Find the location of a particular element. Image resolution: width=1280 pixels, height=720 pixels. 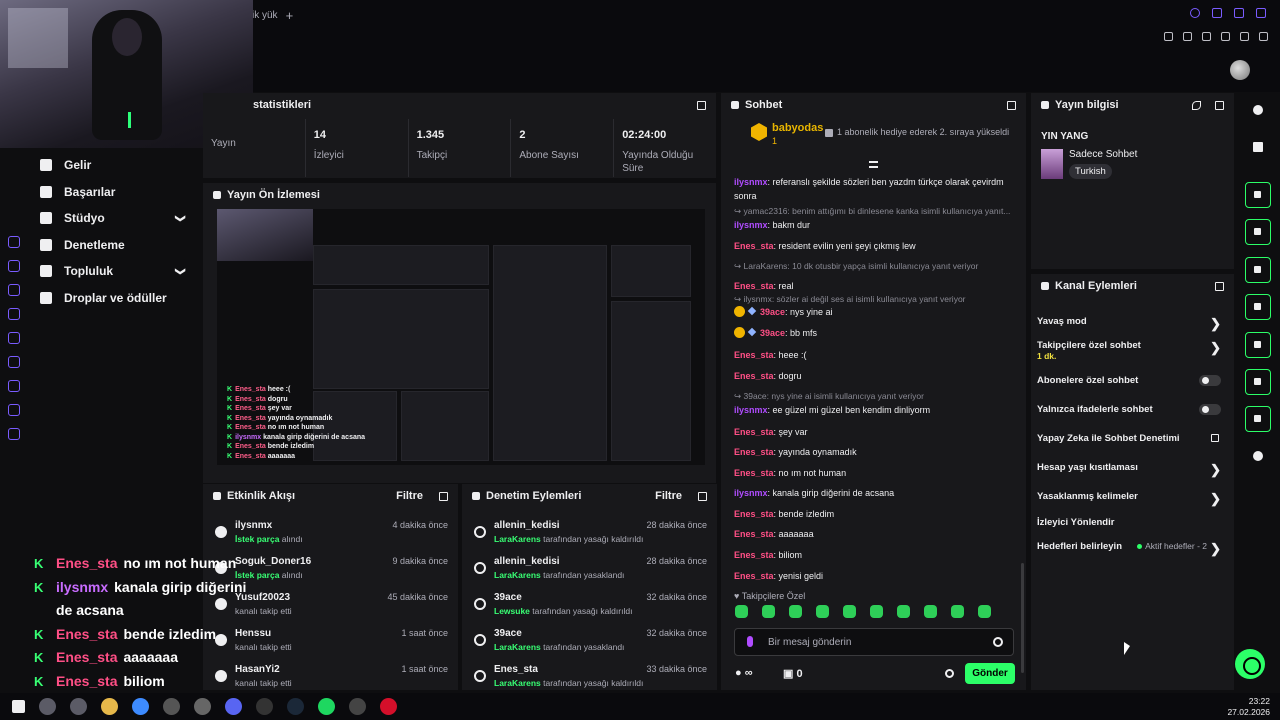

channel-points-icon is located at coordinates (1258, 456).